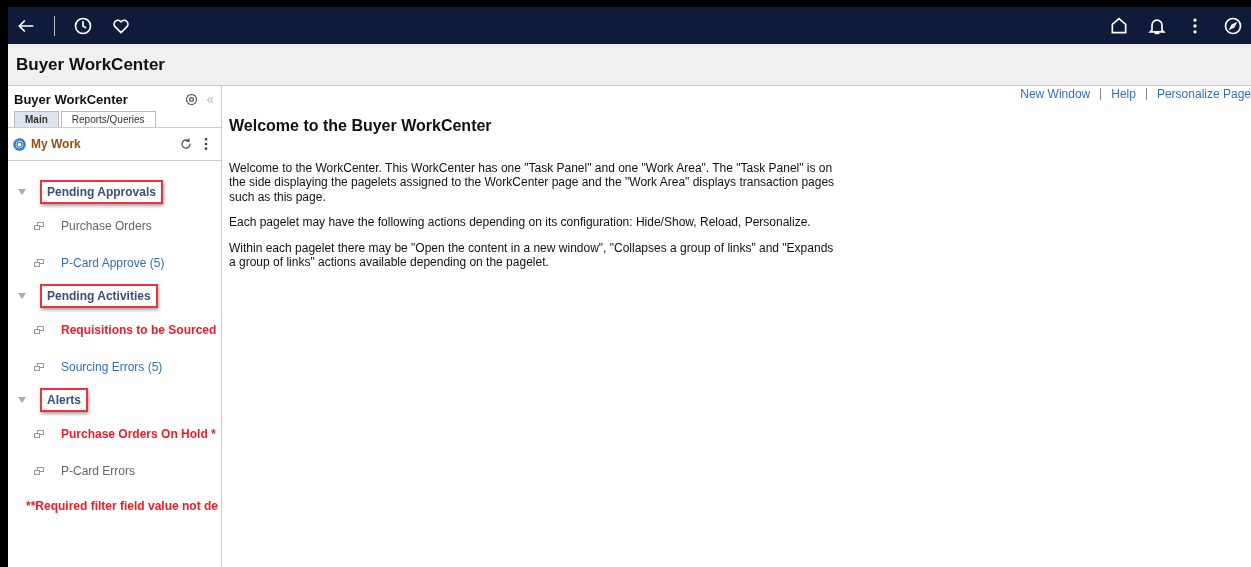  I want to click on panel-title: Buyer WorkCenter, so click(71, 99).